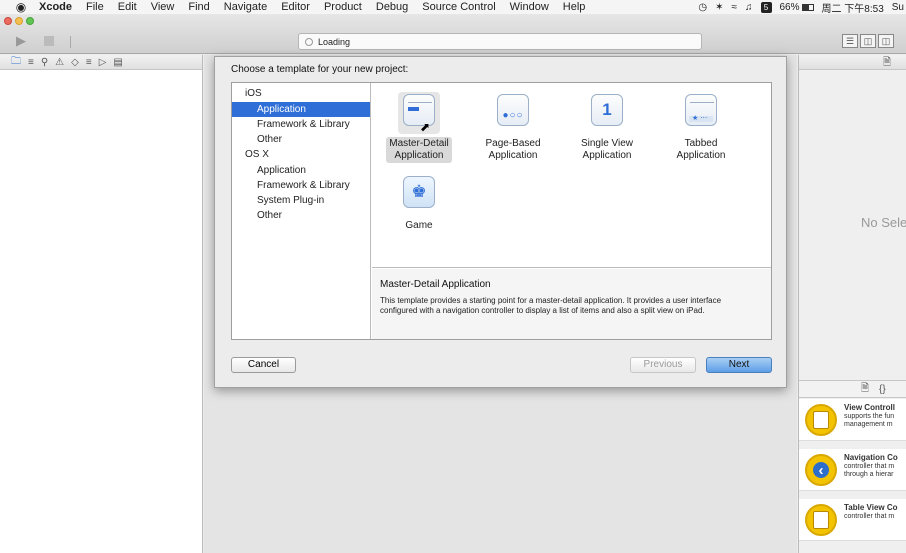 The image size is (906, 553). What do you see at coordinates (719, 7) in the screenshot?
I see `bluetooth-icon: ✶` at bounding box center [719, 7].